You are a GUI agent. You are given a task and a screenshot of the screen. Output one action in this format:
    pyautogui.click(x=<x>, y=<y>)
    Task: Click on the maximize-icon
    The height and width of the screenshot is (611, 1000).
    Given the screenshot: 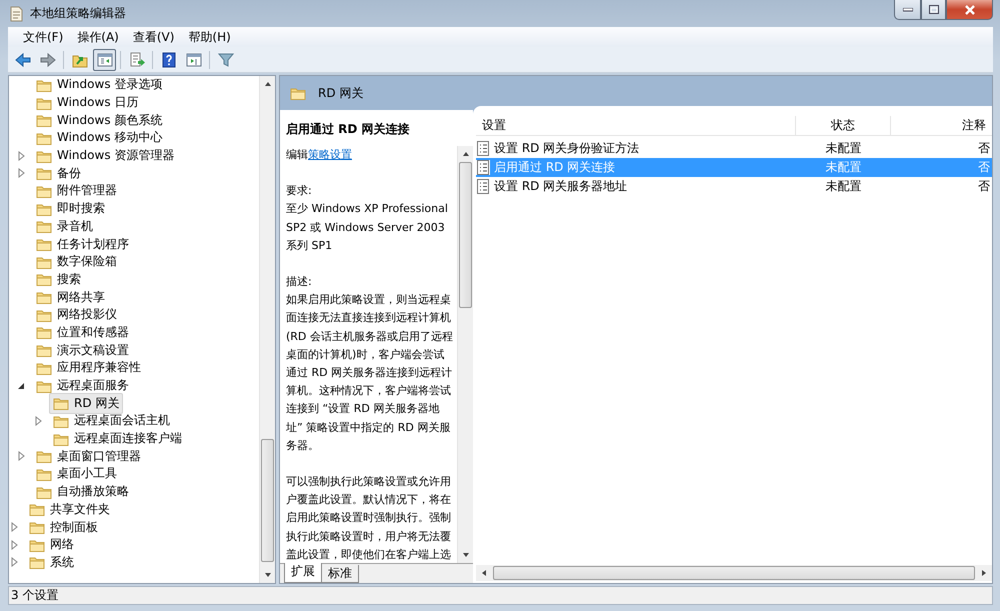 What is the action you would take?
    pyautogui.click(x=933, y=9)
    